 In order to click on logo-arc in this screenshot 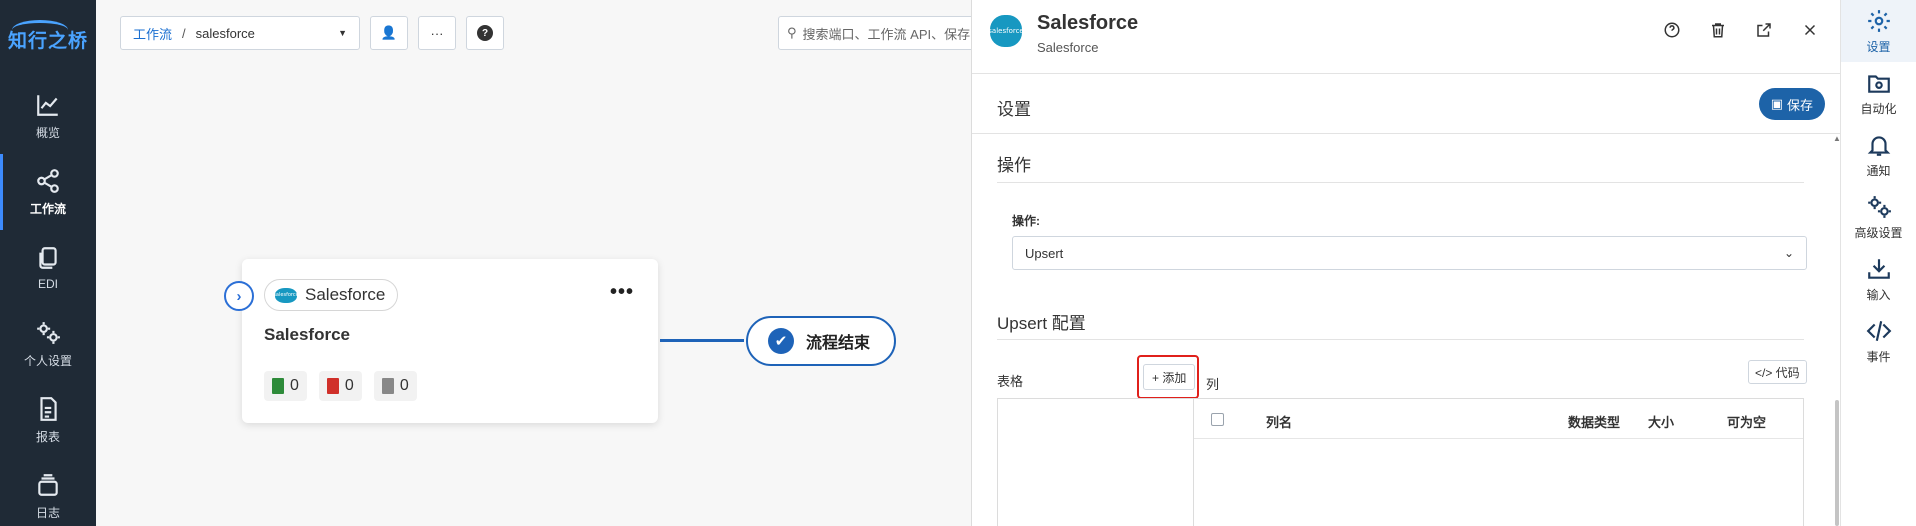, I will do `click(40, 30)`.